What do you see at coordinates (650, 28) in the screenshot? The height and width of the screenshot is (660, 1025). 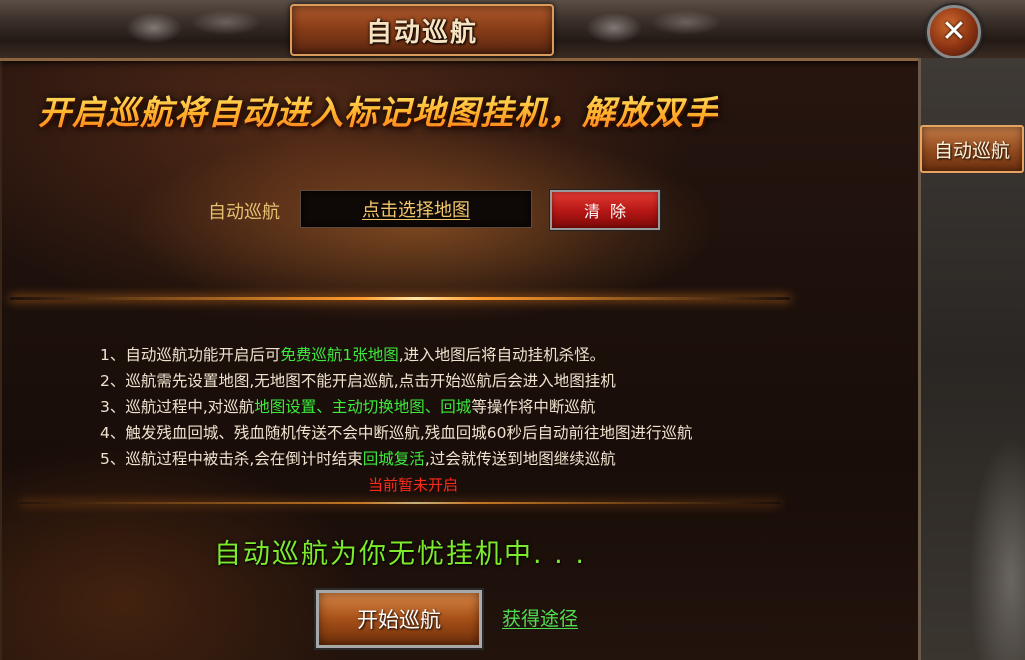 I see `dragon-ornament-right` at bounding box center [650, 28].